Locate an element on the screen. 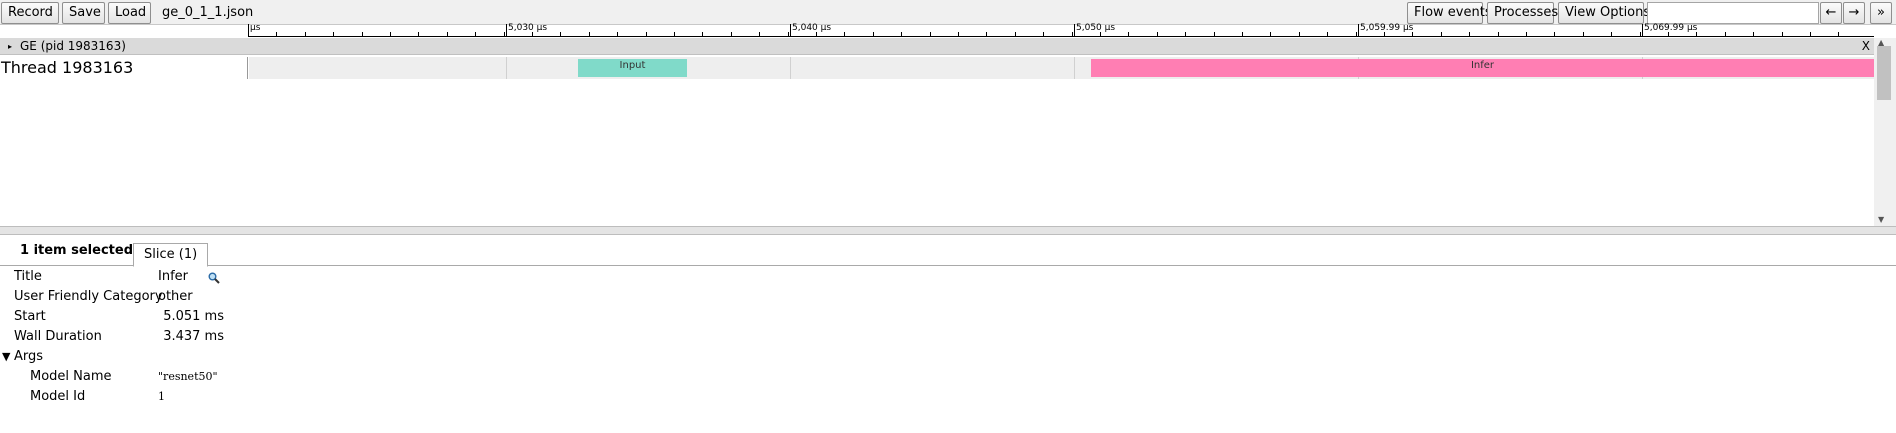  ruler-label: 5,050 μs is located at coordinates (1096, 28).